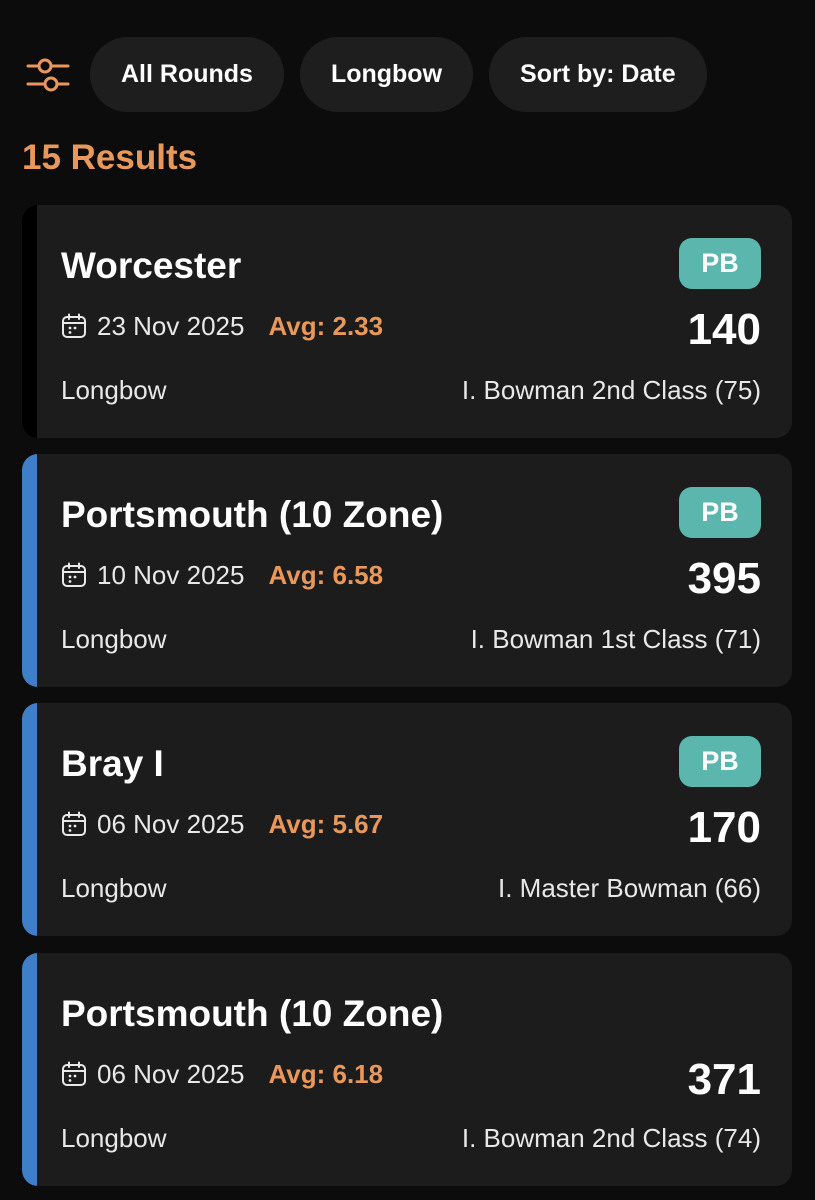 The height and width of the screenshot is (1200, 815). I want to click on round-date: 23 Nov 2025, so click(171, 325).